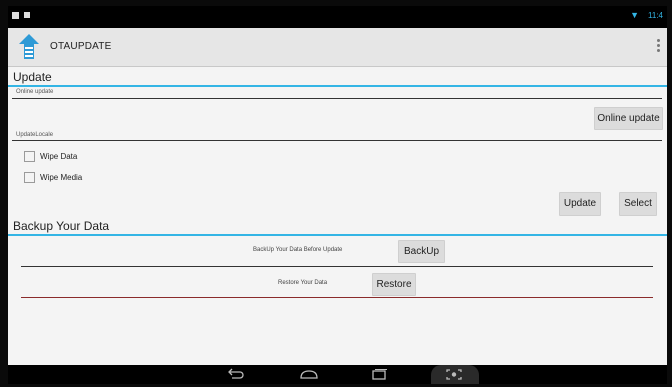 This screenshot has height=387, width=672. Describe the element at coordinates (337, 140) in the screenshot. I see `update-locale-divider` at that location.